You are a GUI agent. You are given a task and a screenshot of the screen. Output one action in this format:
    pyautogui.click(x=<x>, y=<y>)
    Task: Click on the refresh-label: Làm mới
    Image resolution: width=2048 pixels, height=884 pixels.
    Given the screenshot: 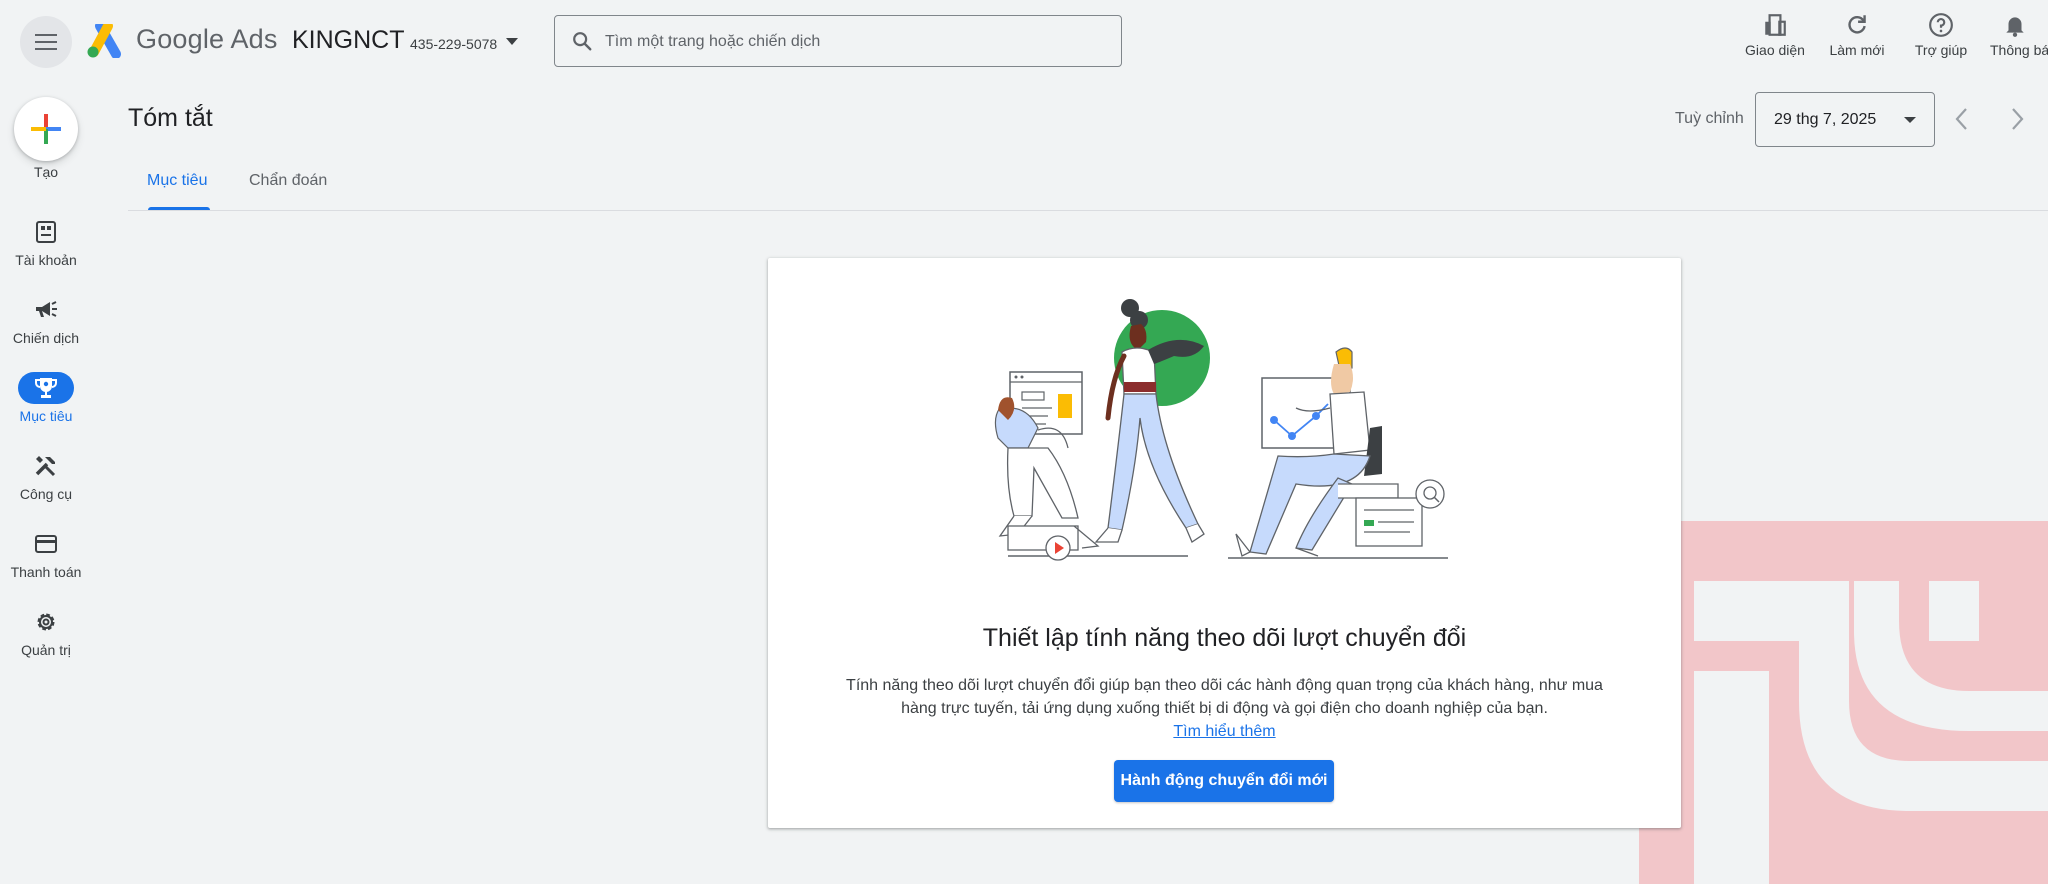 What is the action you would take?
    pyautogui.click(x=1857, y=50)
    